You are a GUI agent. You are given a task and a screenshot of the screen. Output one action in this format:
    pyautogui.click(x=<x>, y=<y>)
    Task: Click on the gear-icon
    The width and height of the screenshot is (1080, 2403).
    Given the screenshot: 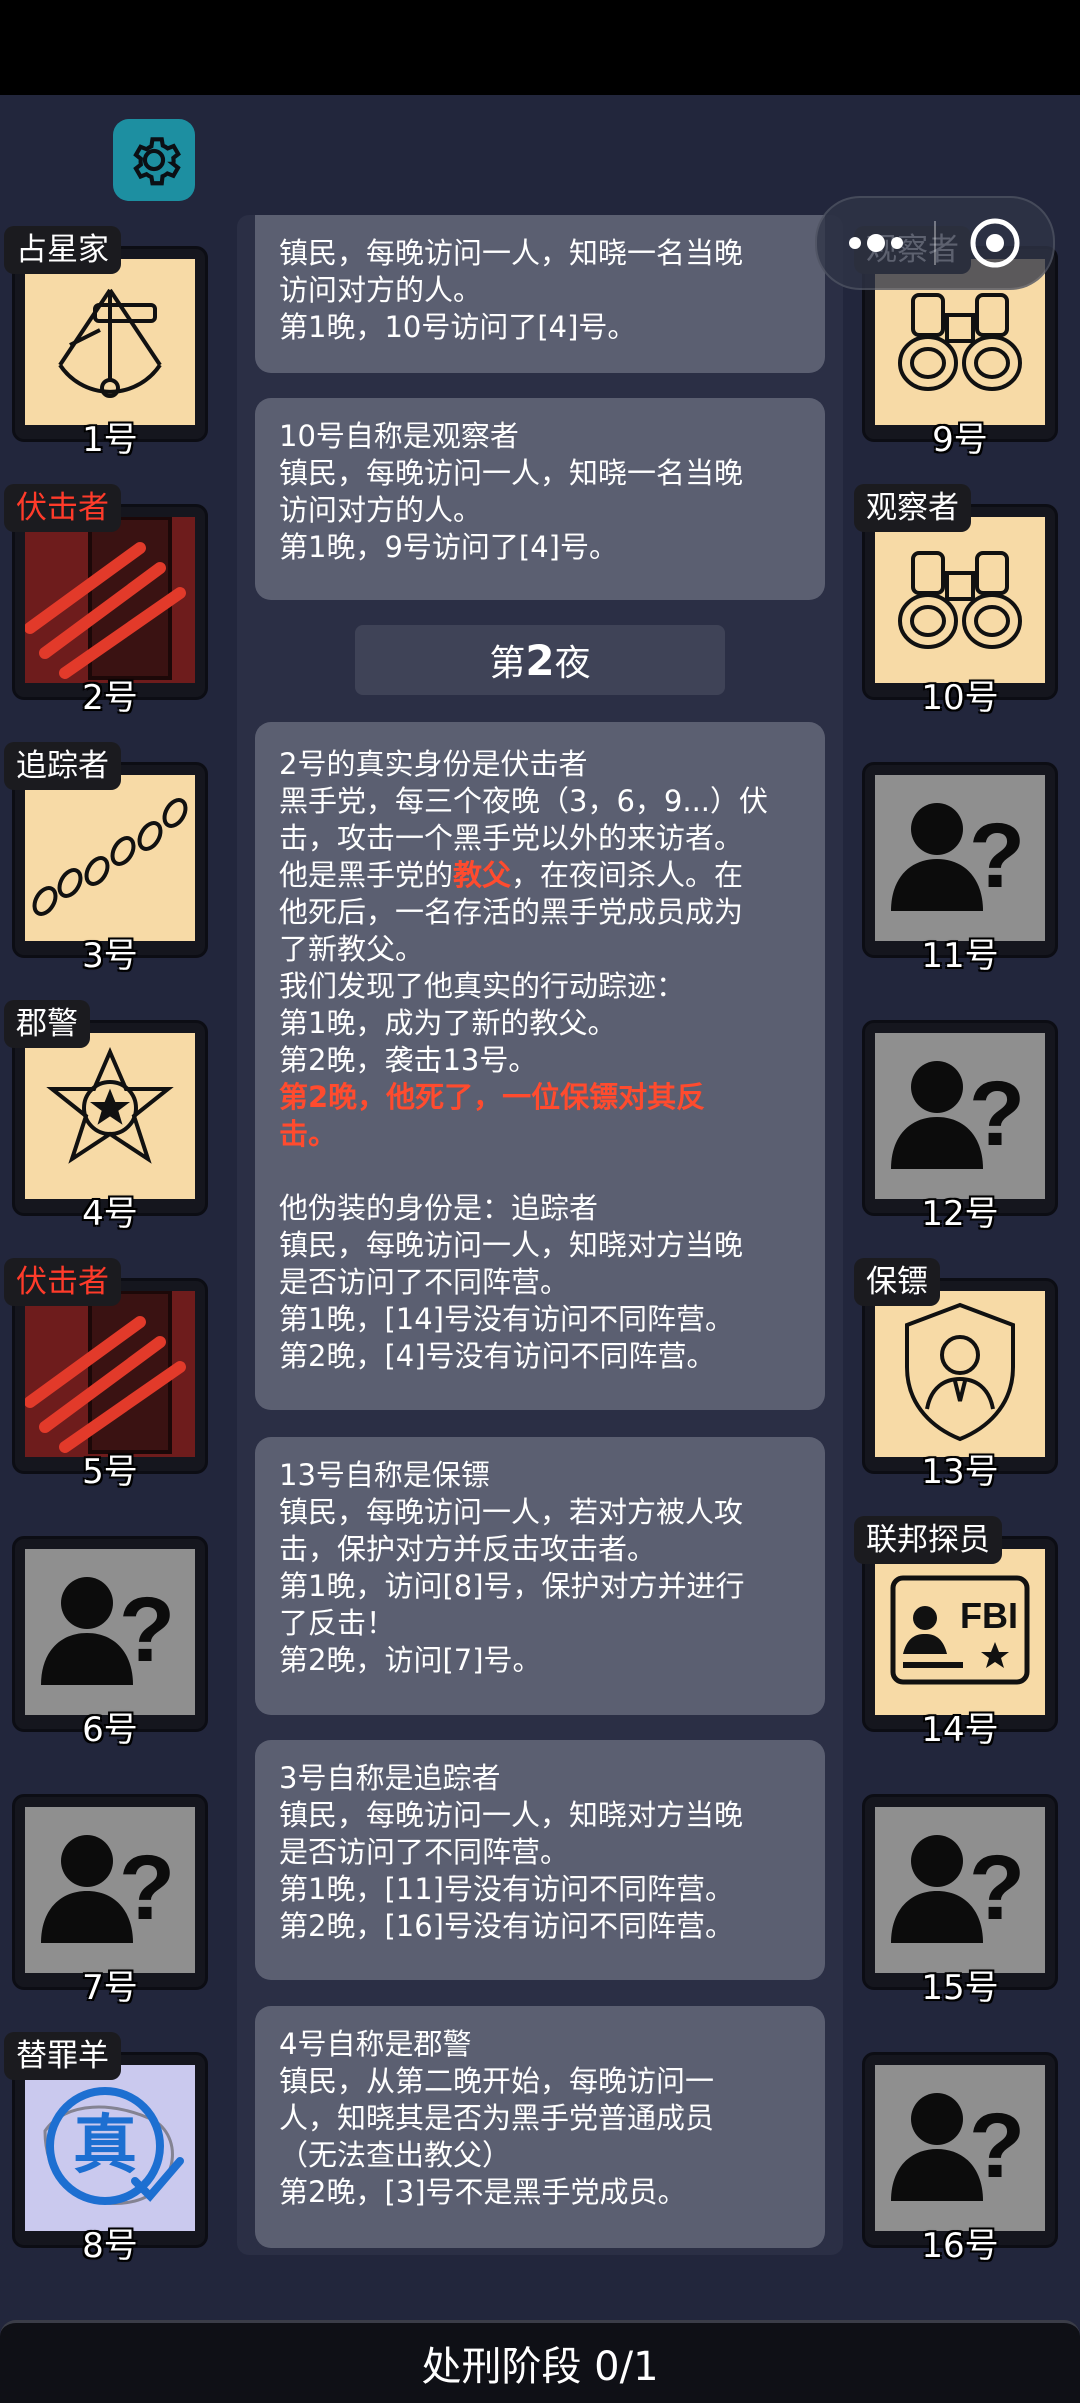 What is the action you would take?
    pyautogui.click(x=157, y=161)
    